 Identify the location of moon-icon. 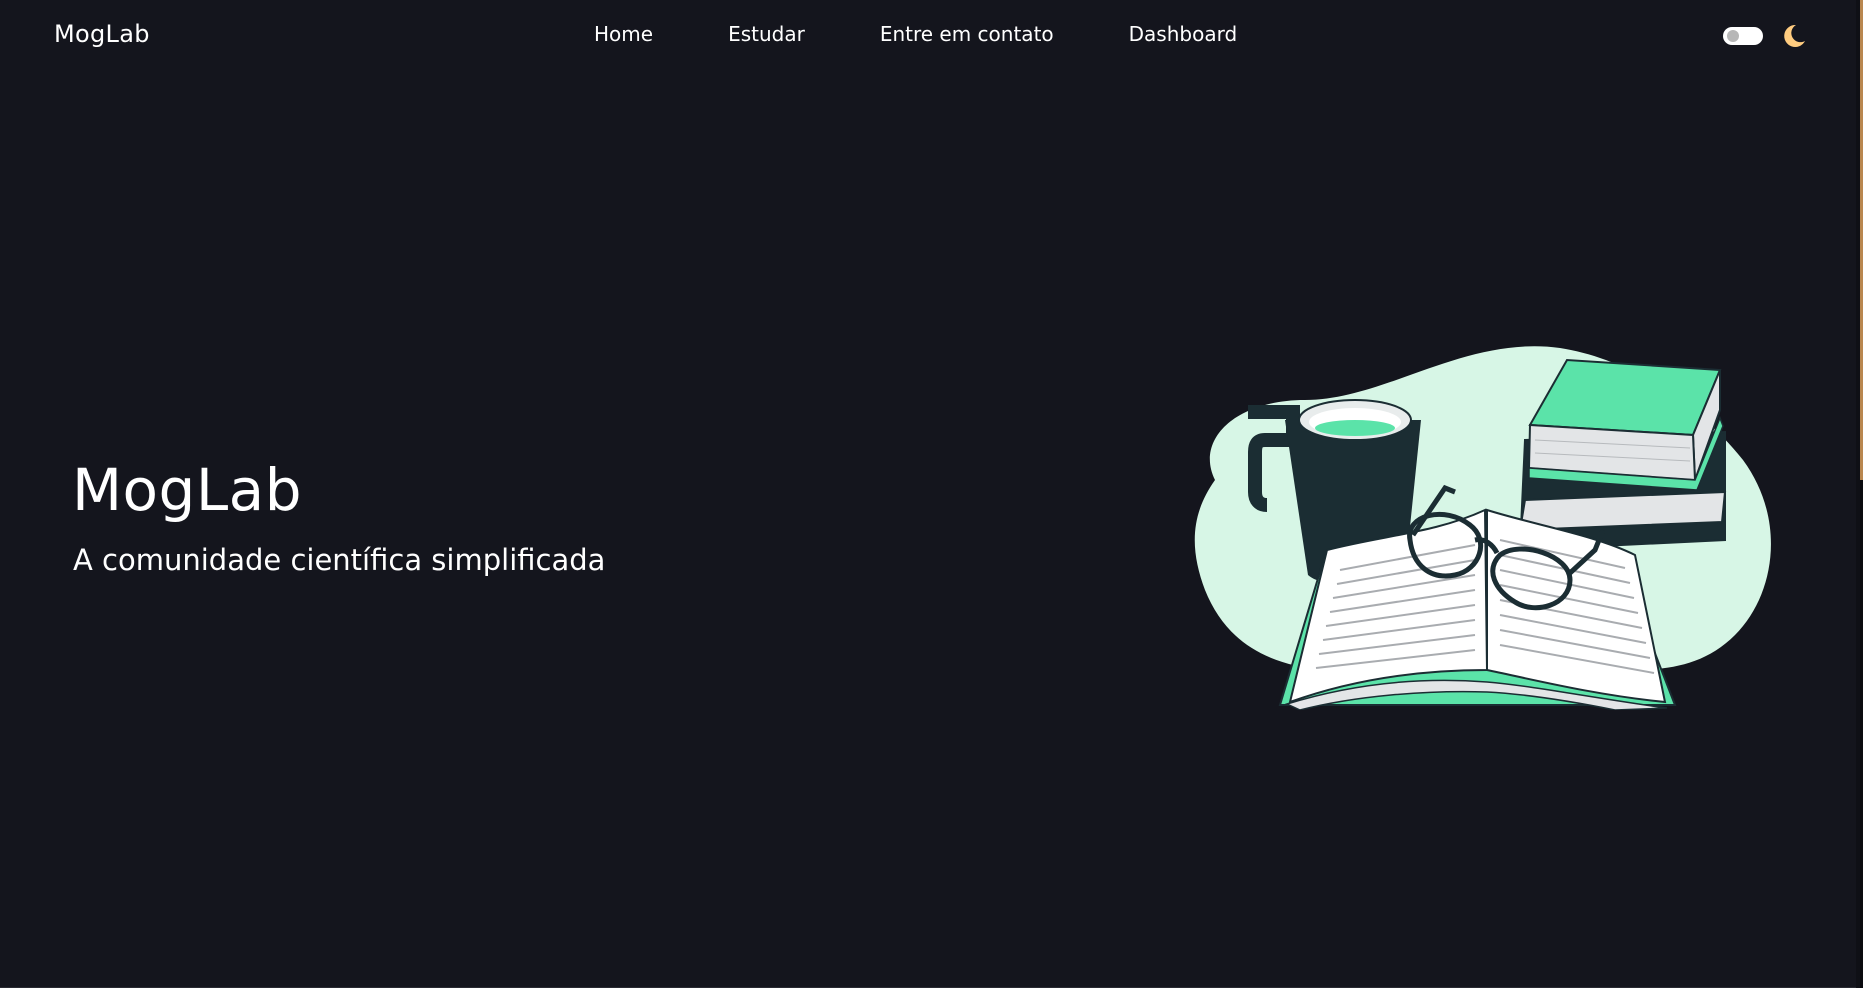
(1793, 36).